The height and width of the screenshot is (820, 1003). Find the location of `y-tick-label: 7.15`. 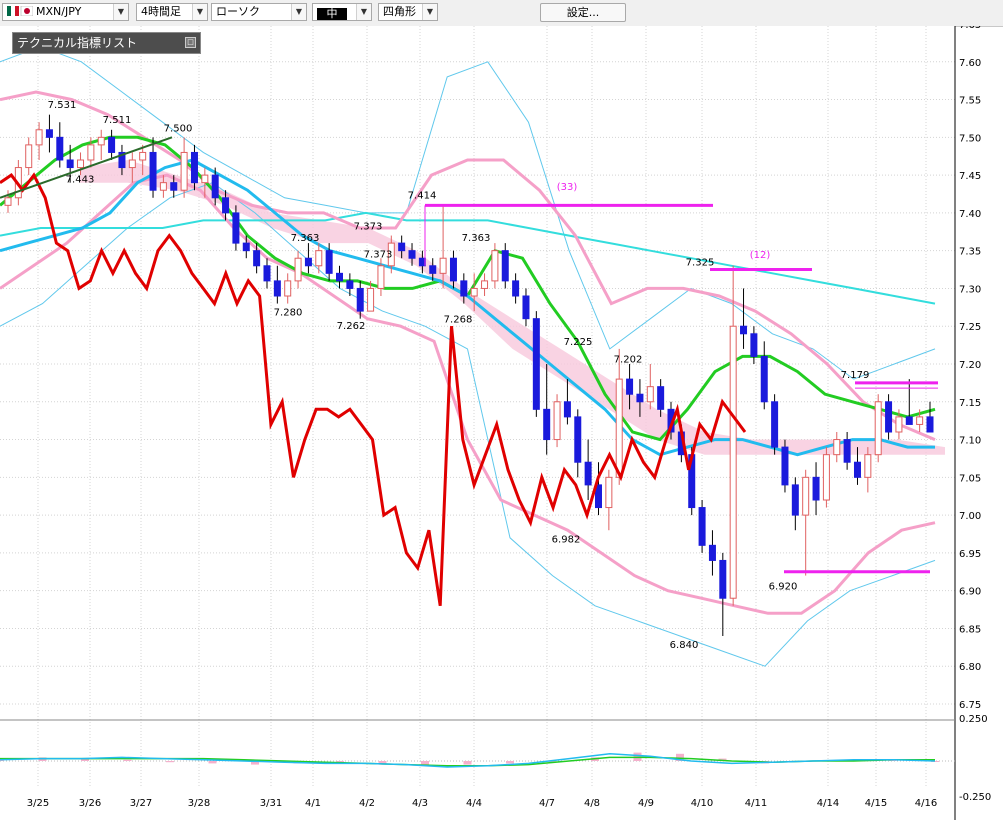

y-tick-label: 7.15 is located at coordinates (970, 403).